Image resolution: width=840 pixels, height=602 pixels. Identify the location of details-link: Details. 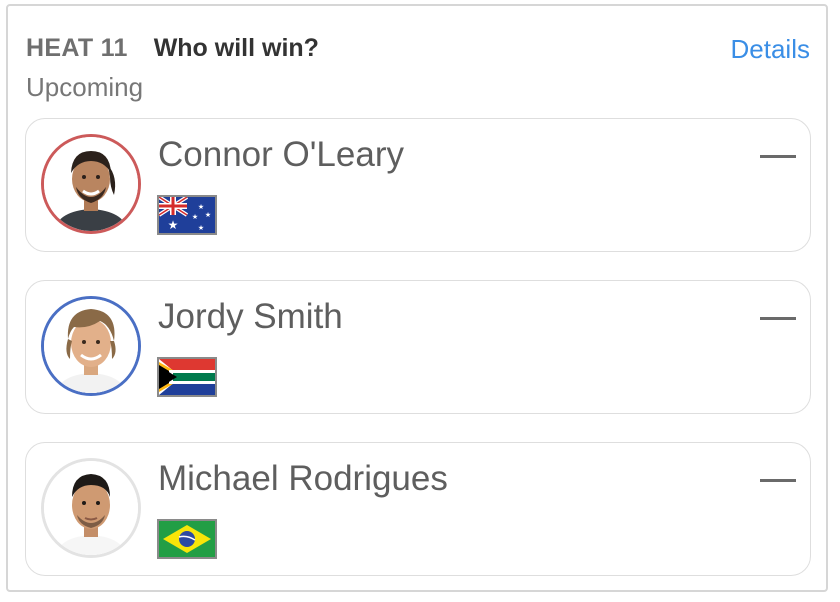
(770, 49).